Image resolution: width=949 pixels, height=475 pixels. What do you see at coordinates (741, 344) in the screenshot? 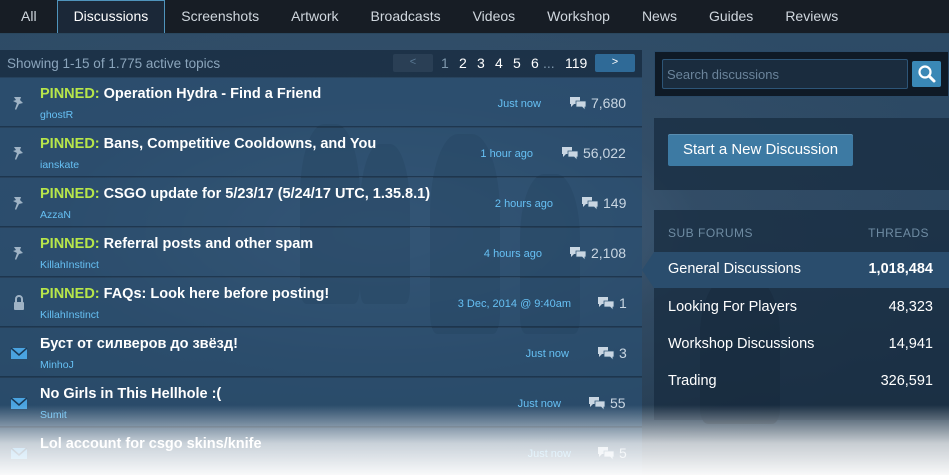
I see `subforum-name: Workshop Discussions` at bounding box center [741, 344].